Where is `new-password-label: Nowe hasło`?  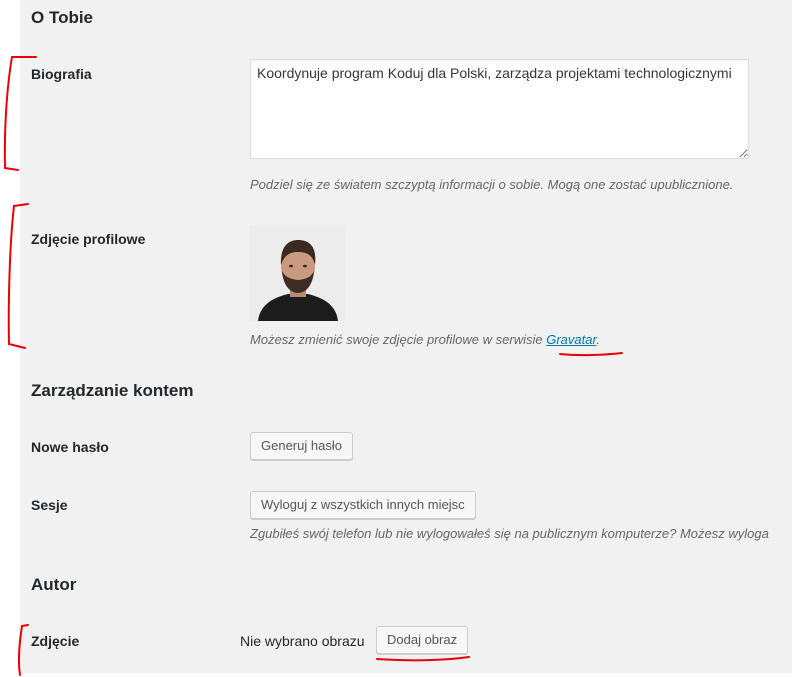
new-password-label: Nowe hasło is located at coordinates (70, 447).